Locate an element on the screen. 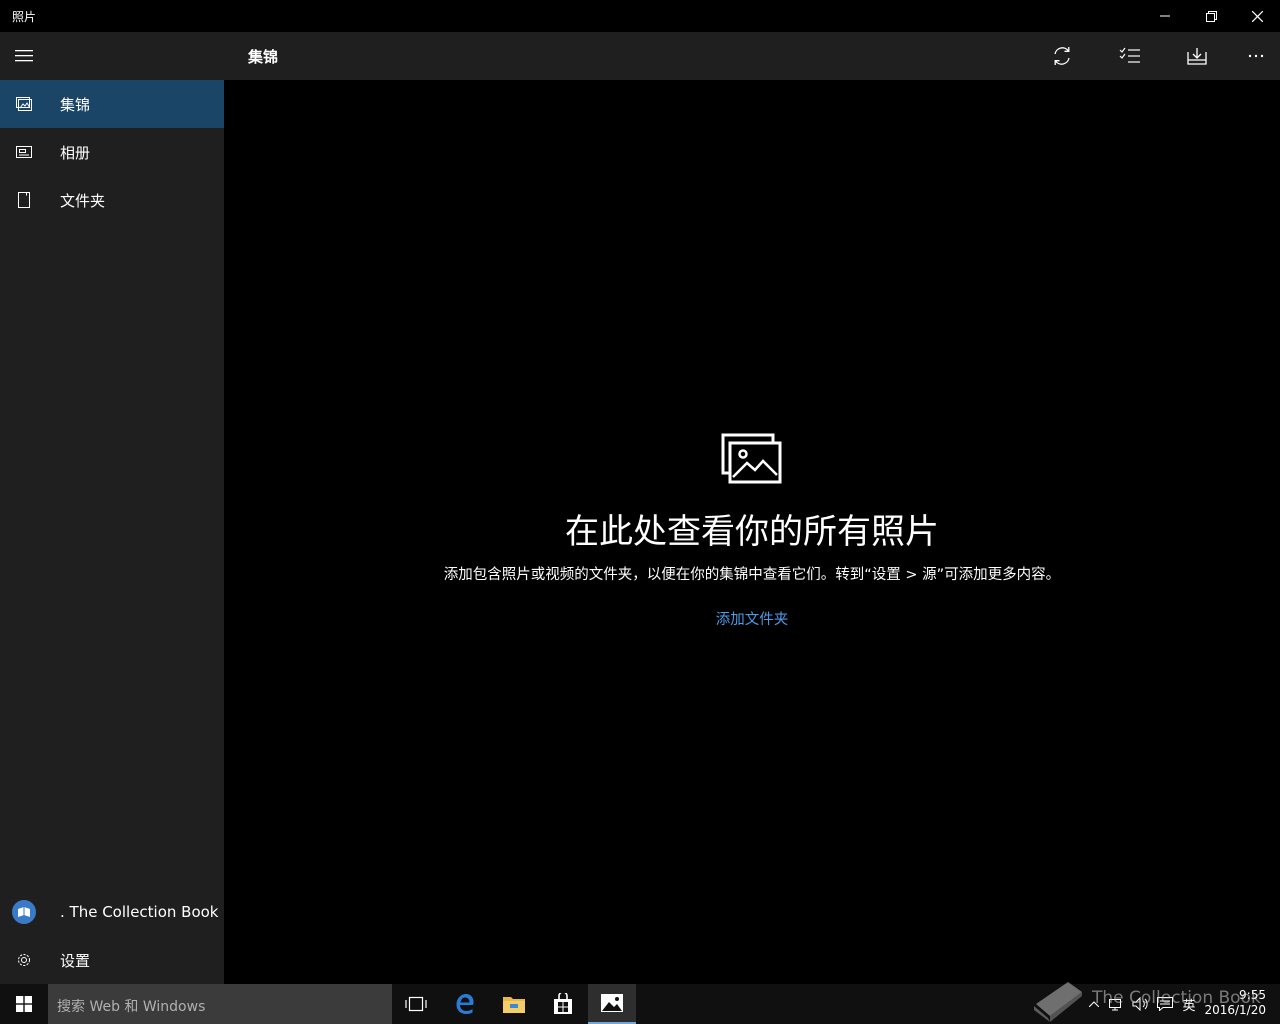 The image size is (1280, 1024). close-icon is located at coordinates (1257, 16).